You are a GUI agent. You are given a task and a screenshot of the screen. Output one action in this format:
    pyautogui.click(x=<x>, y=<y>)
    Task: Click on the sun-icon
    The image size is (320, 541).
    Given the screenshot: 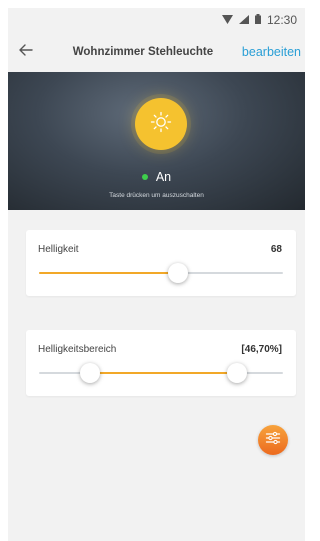 What is the action you would take?
    pyautogui.click(x=161, y=124)
    